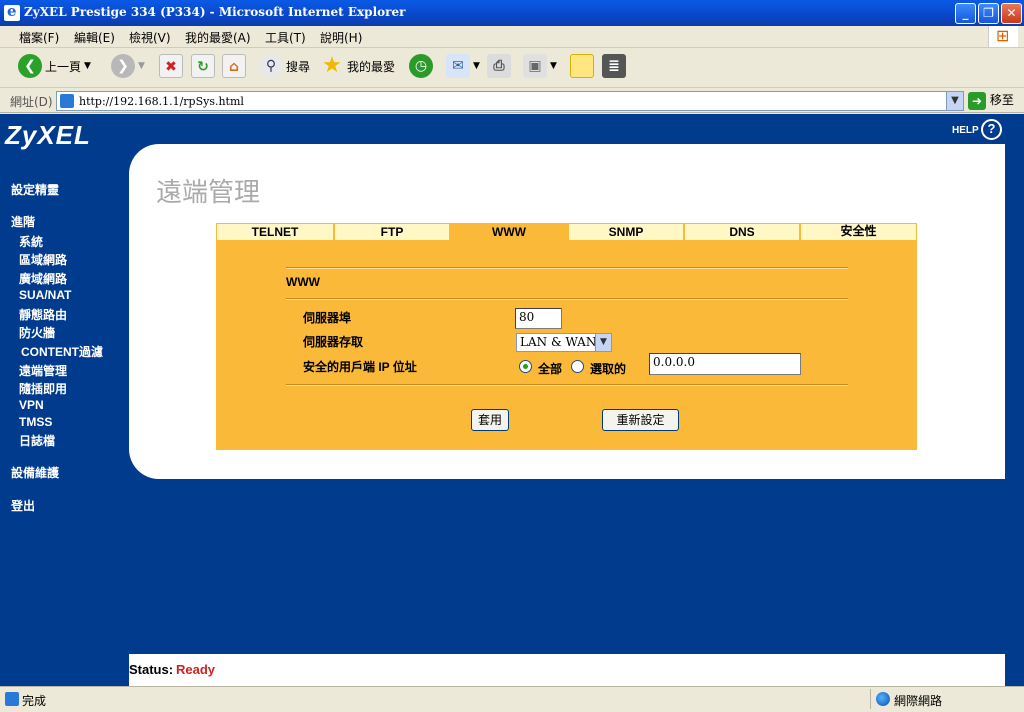 The image size is (1024, 712). I want to click on ie-icon, so click(12, 11).